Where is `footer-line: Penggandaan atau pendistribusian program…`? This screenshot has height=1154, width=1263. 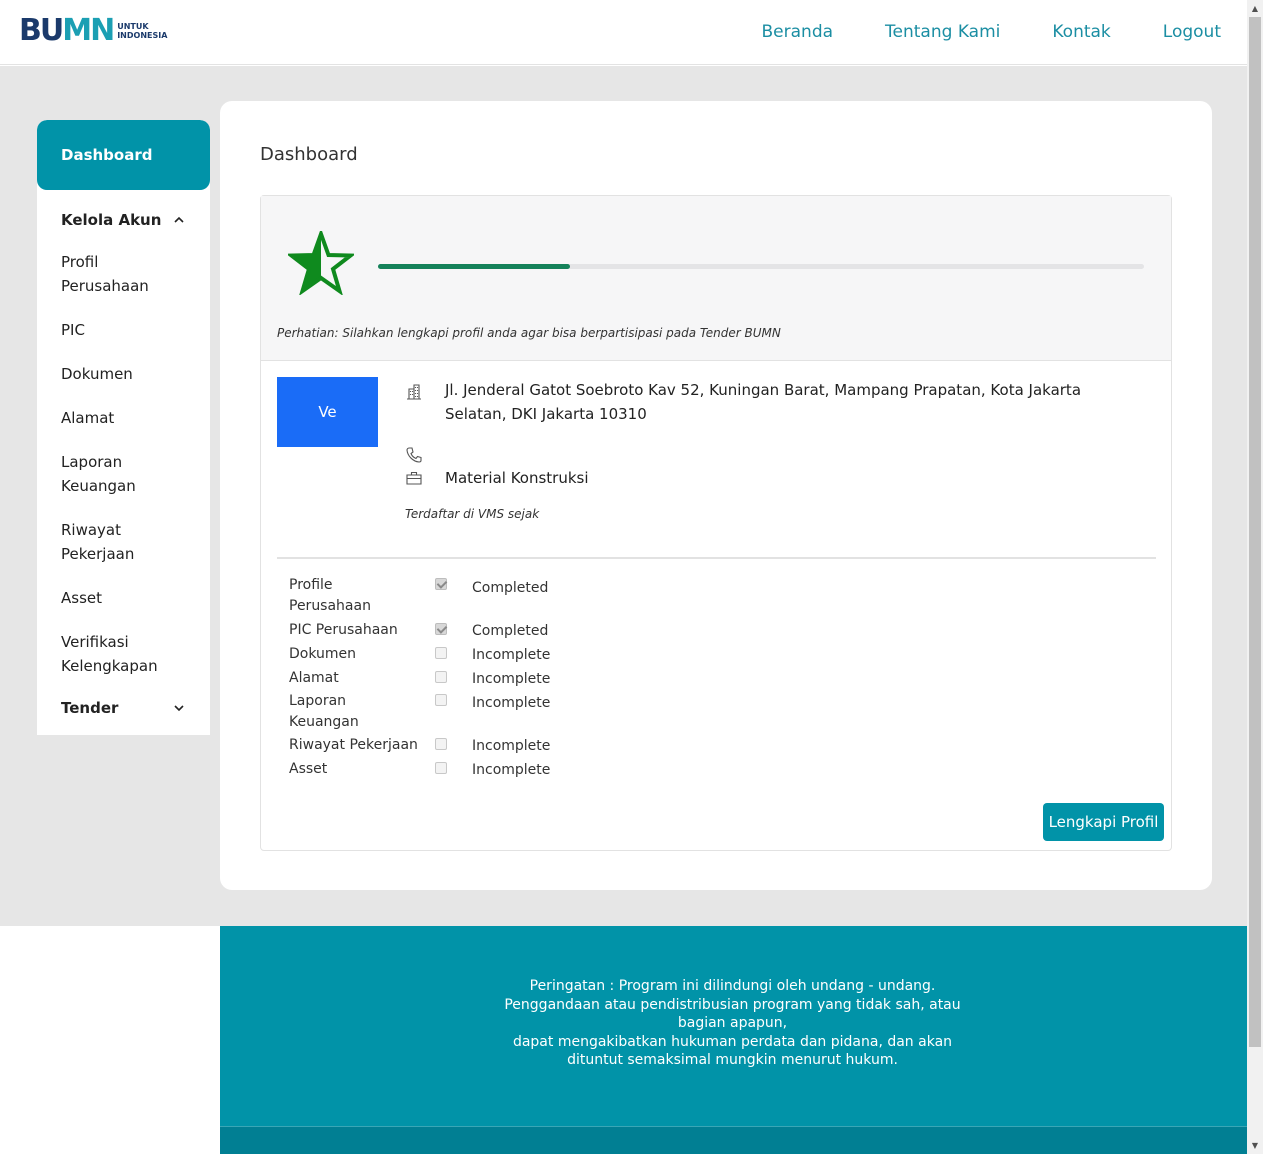
footer-line: Penggandaan atau pendistribusian program… is located at coordinates (732, 1014).